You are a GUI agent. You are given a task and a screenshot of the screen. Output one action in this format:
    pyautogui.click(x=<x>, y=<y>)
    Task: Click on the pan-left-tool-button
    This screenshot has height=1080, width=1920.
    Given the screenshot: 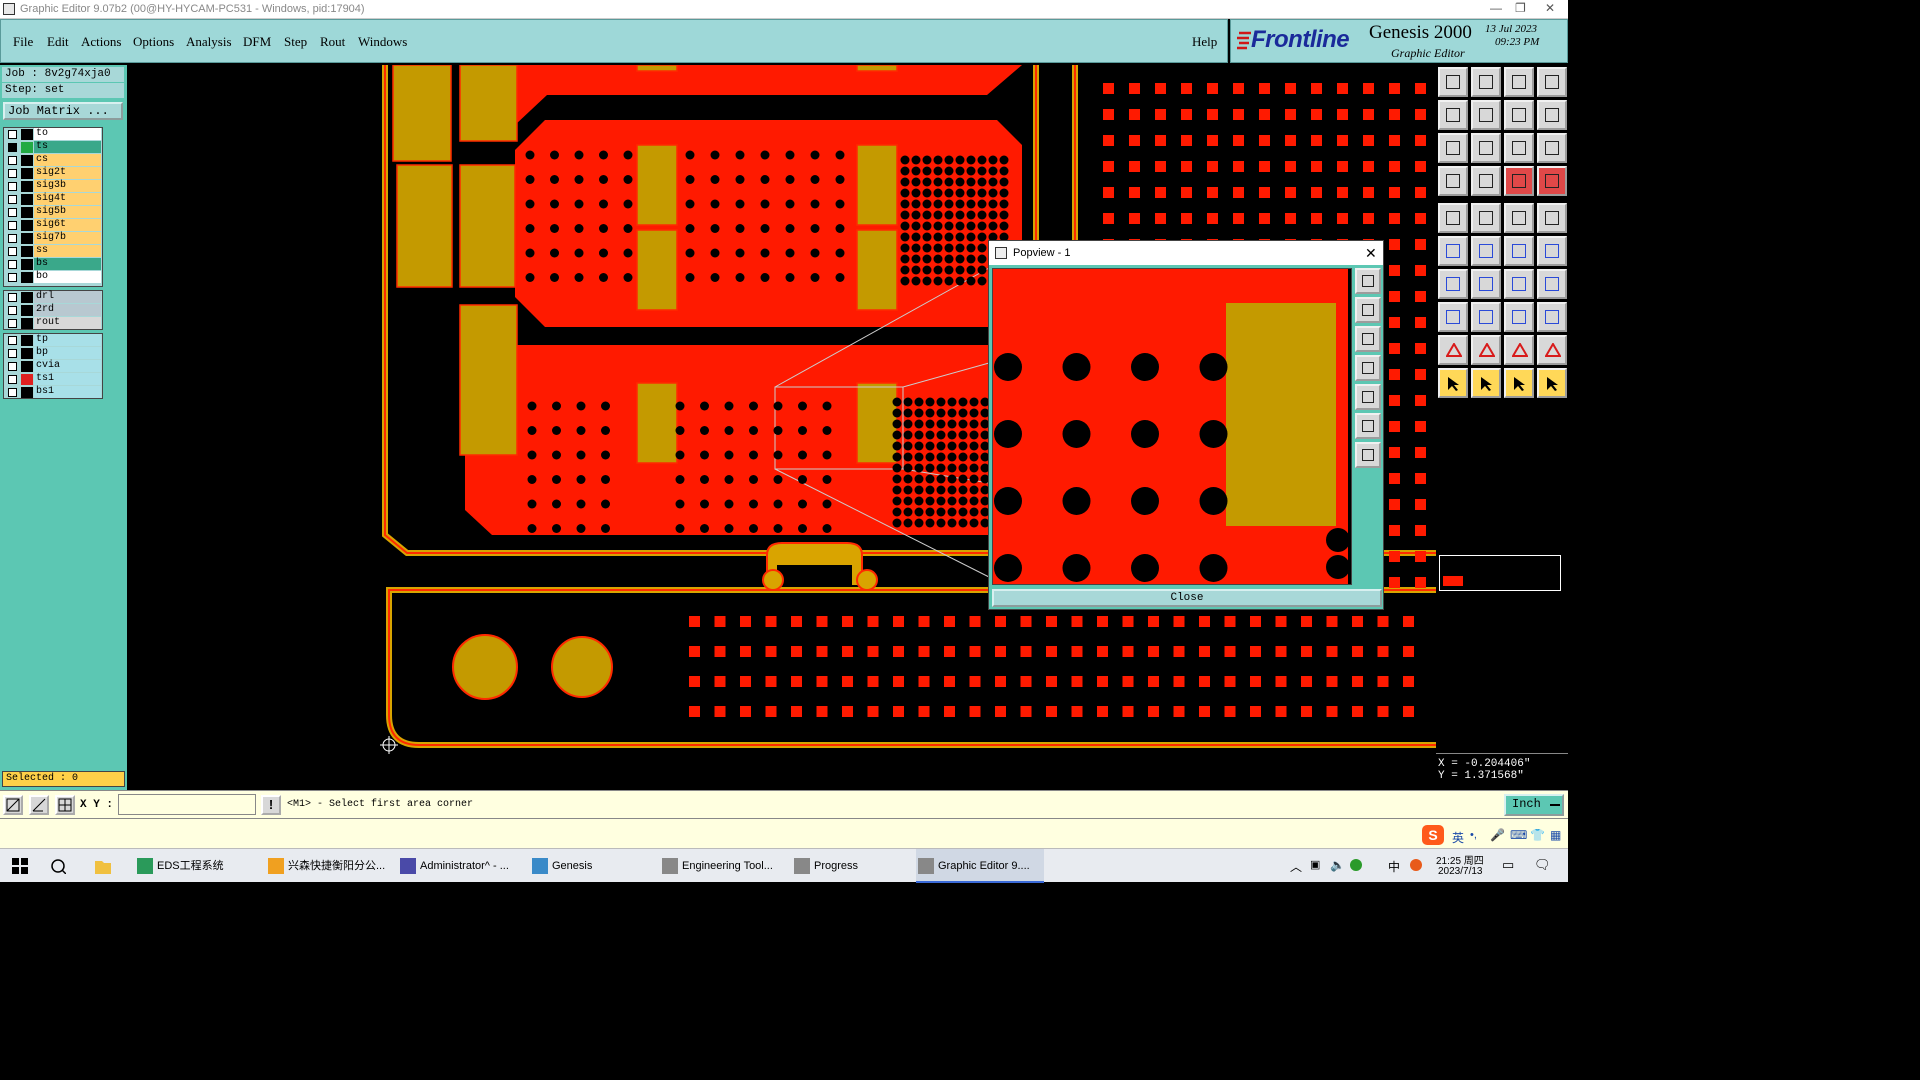 What is the action you would take?
    pyautogui.click(x=1453, y=115)
    